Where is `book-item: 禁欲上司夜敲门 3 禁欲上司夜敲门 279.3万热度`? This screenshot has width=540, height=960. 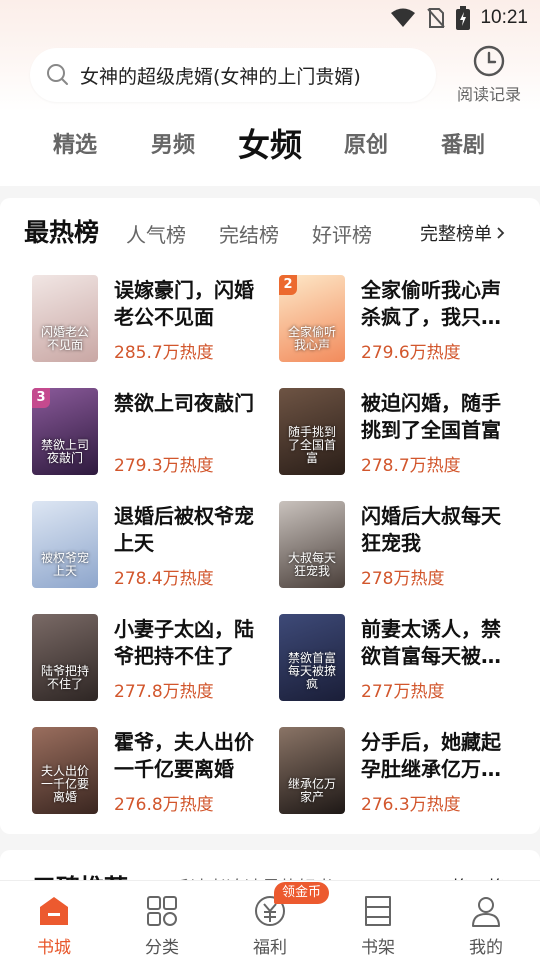 book-item: 禁欲上司夜敲门 3 禁欲上司夜敲门 279.3万热度 is located at coordinates (148, 434).